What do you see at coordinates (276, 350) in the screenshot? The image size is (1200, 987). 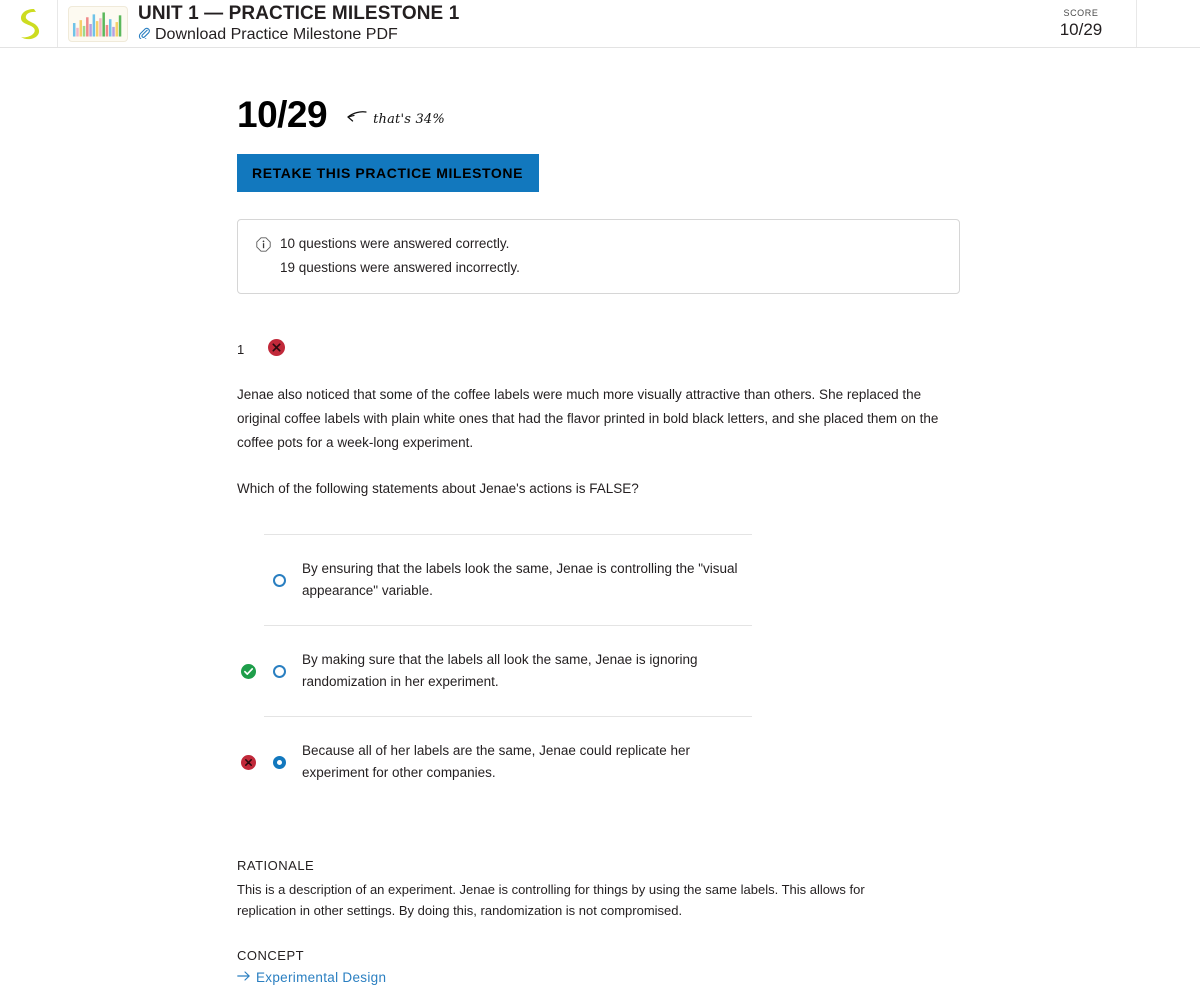 I see `question-status-incorrect-icon` at bounding box center [276, 350].